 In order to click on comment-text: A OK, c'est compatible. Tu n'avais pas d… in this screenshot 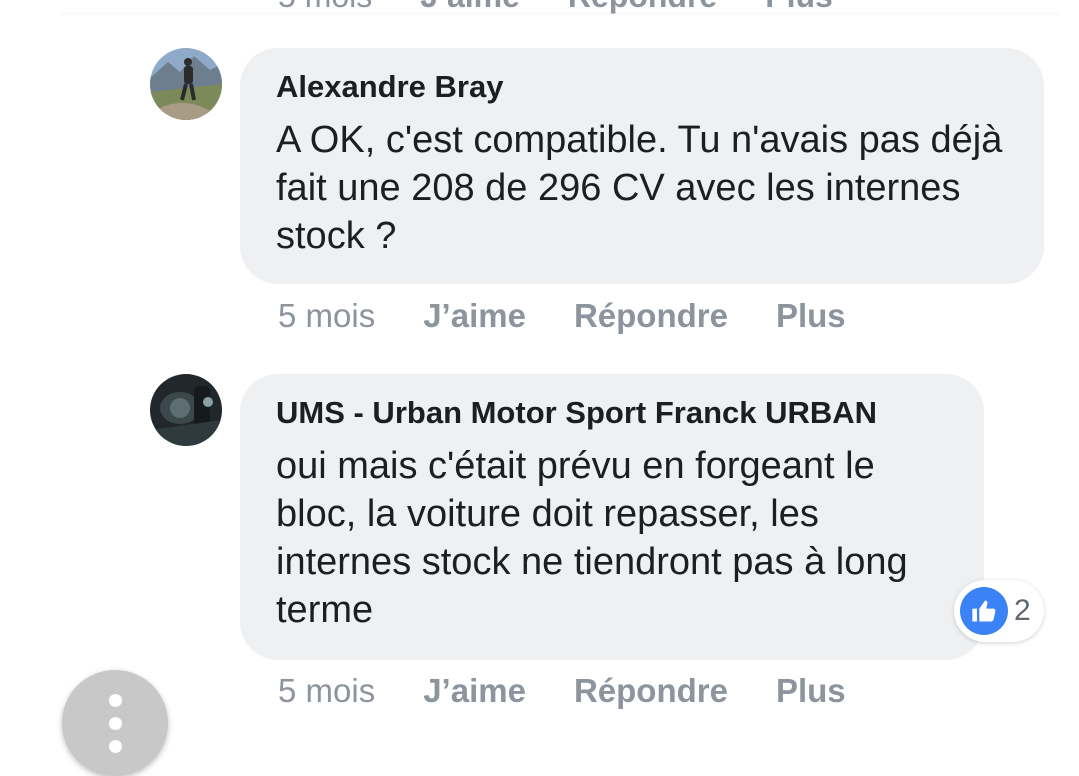, I will do `click(639, 188)`.